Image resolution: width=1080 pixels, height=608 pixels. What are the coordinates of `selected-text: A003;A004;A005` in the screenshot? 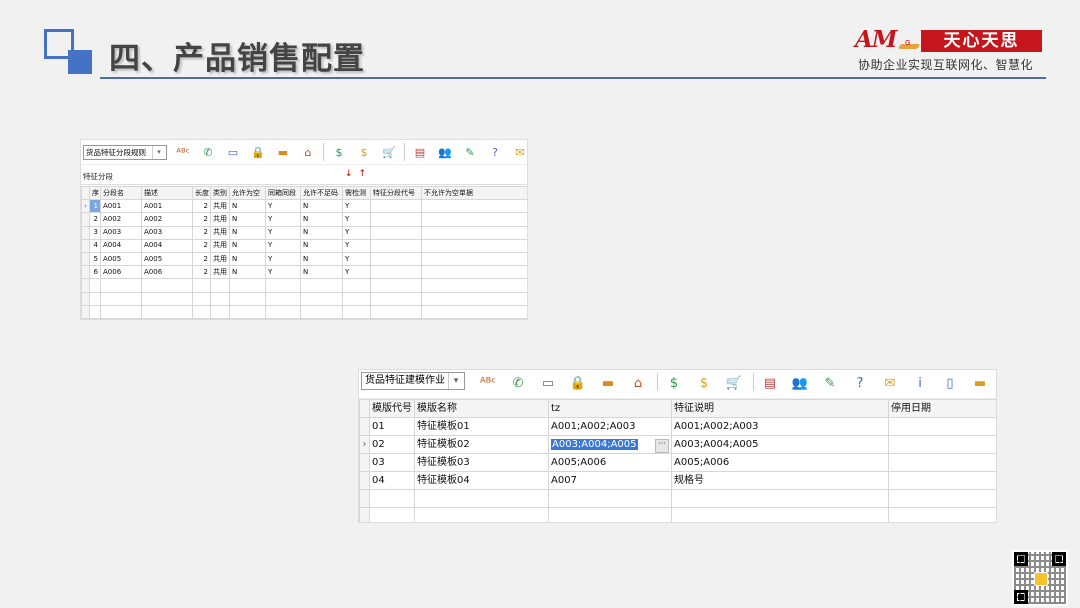 It's located at (594, 444).